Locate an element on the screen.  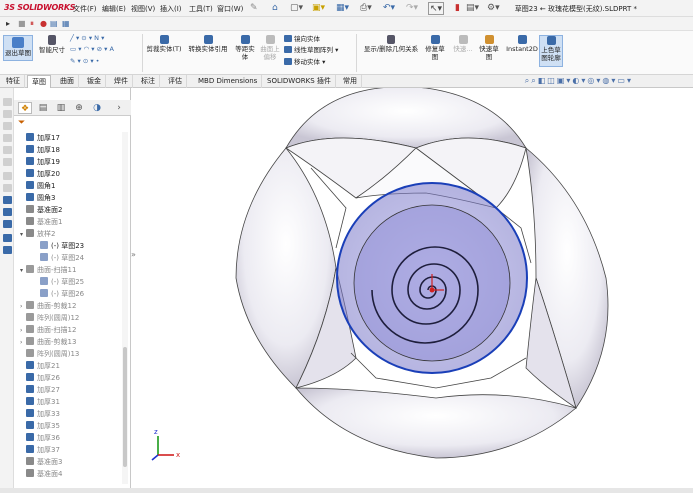
tree-item: › 曲面-扫描12 is located at coordinates (48, 330).